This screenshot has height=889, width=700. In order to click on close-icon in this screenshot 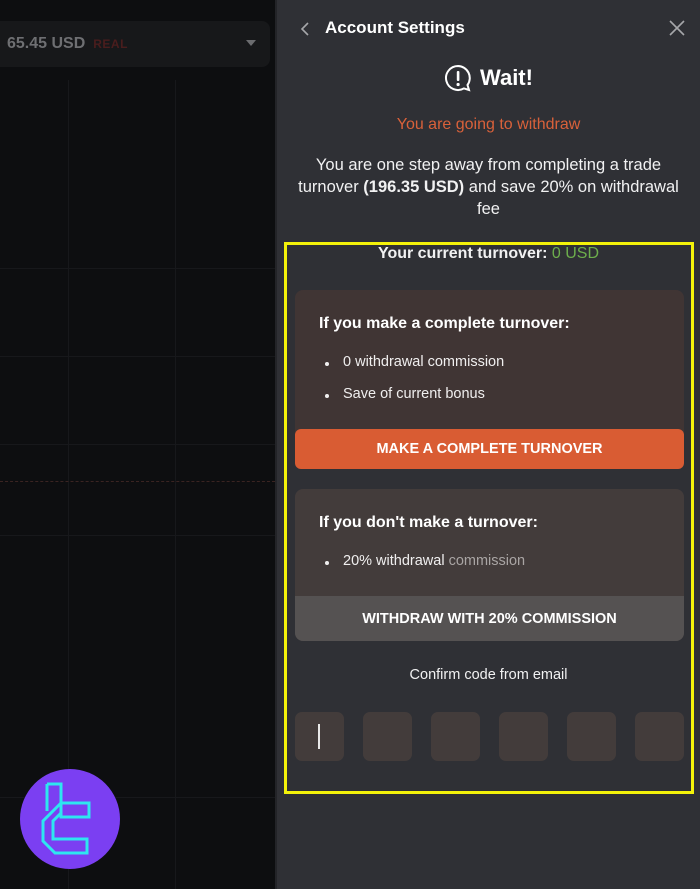, I will do `click(677, 28)`.